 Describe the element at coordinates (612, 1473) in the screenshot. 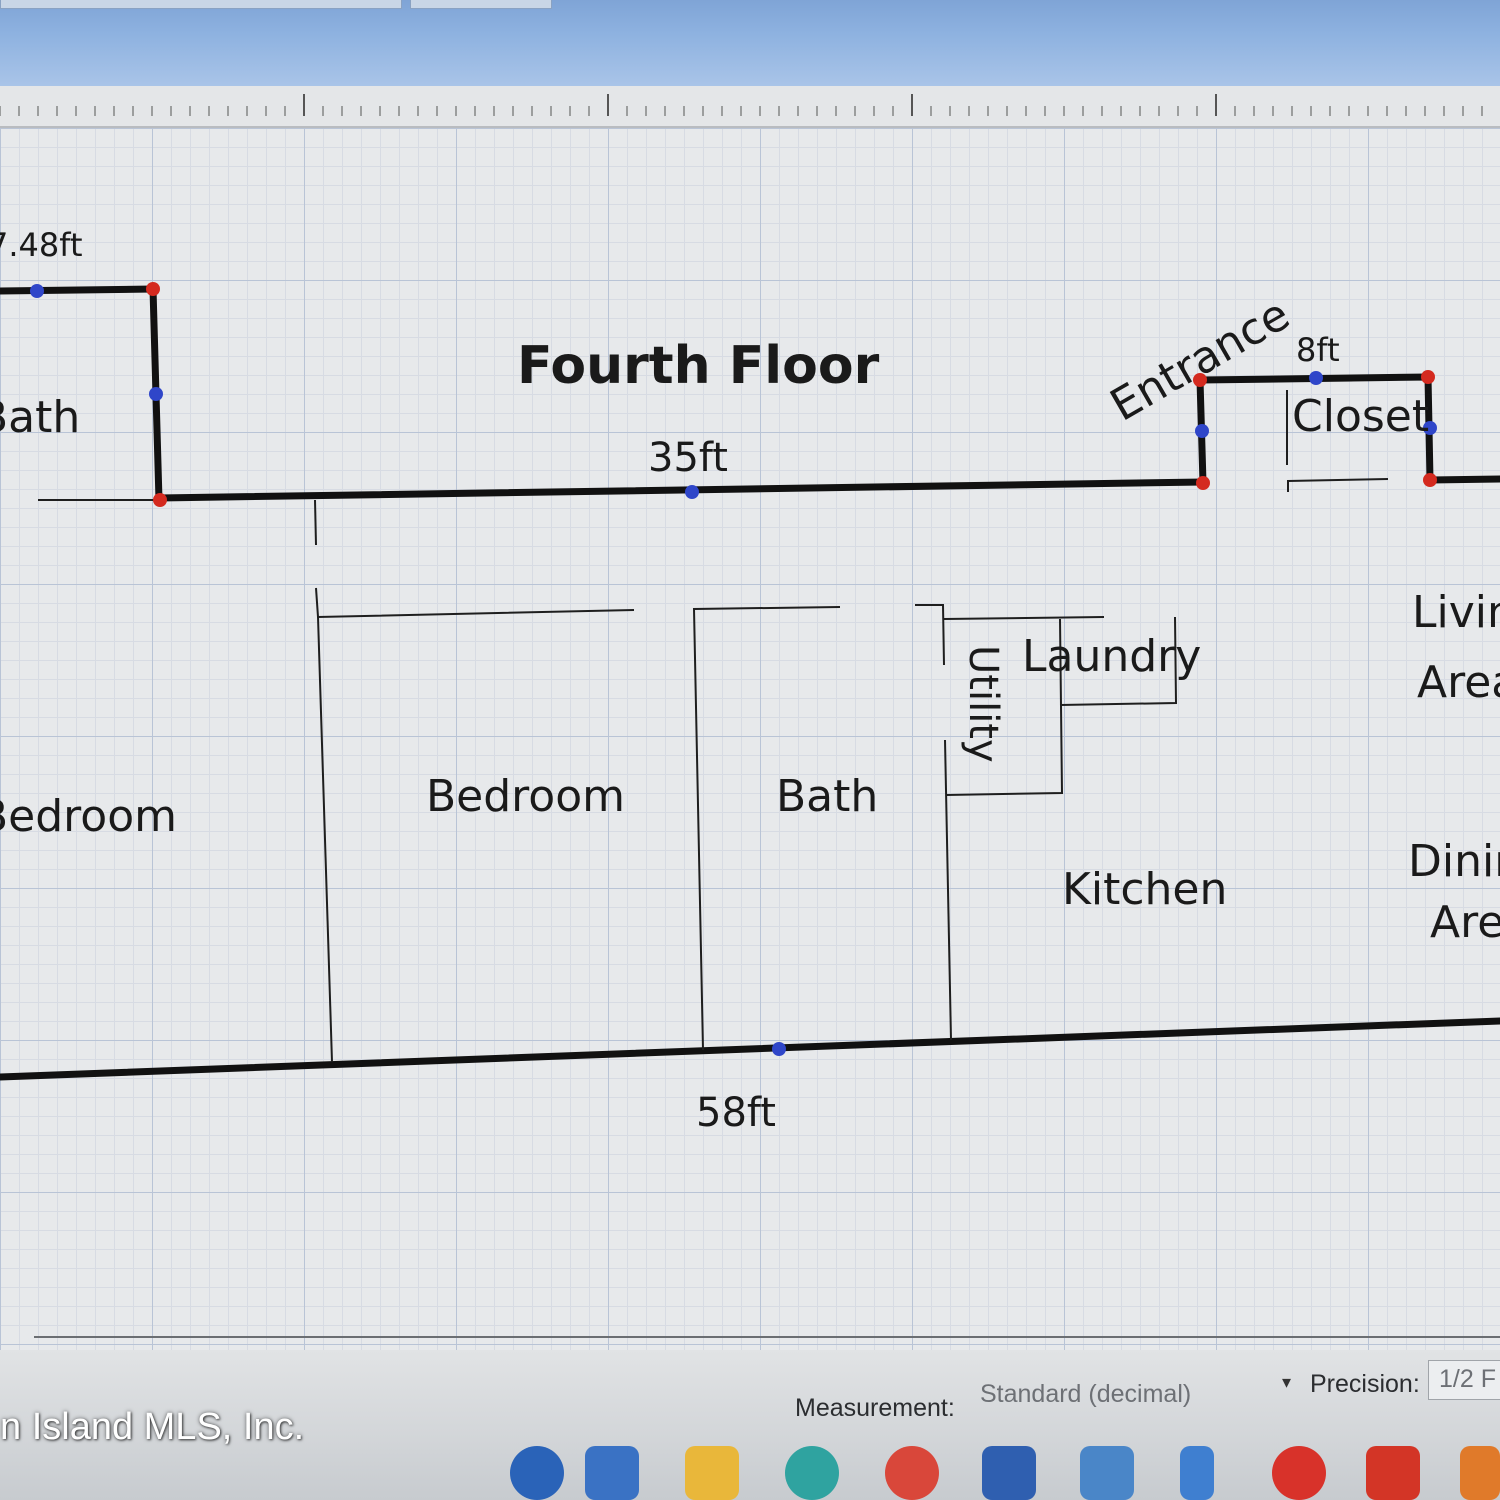

I see `mail-icon` at that location.